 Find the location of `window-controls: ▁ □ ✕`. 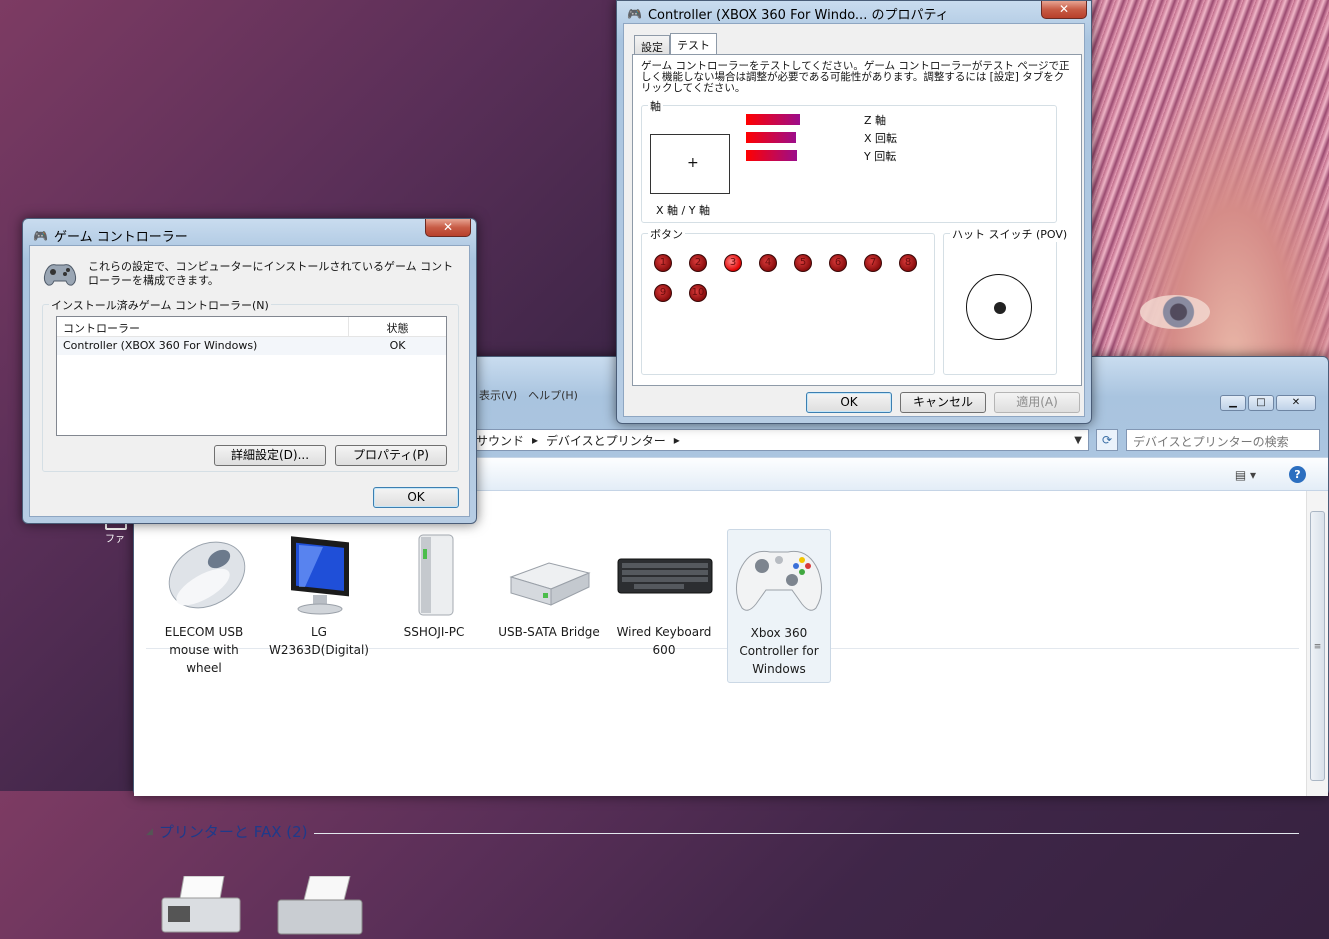

window-controls: ▁ □ ✕ is located at coordinates (1268, 403).